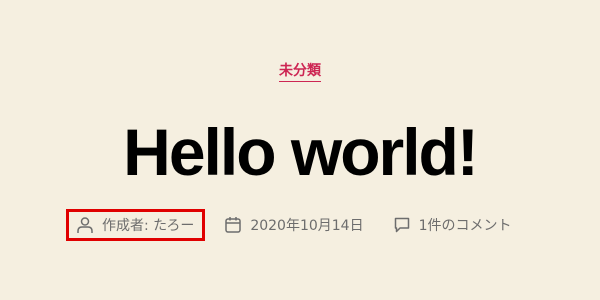 The height and width of the screenshot is (300, 600). What do you see at coordinates (233, 225) in the screenshot?
I see `calendar-icon` at bounding box center [233, 225].